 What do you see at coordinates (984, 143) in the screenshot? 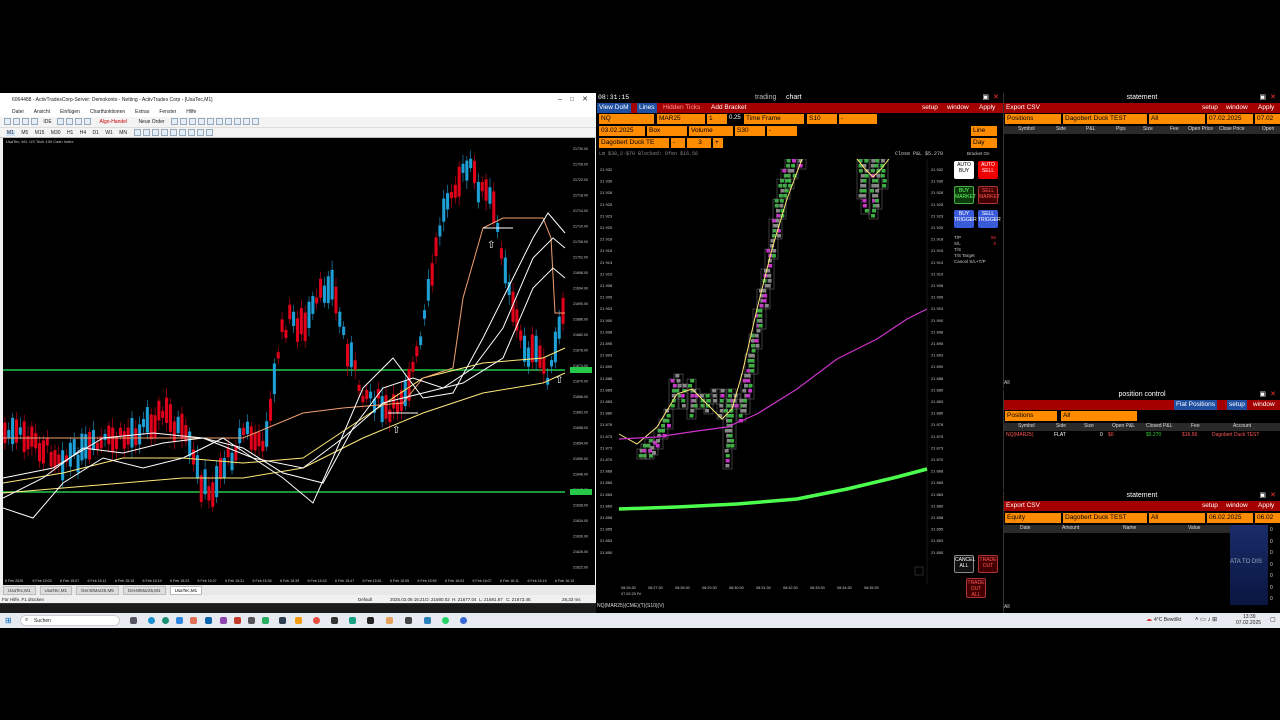
I see `day-select: Day` at bounding box center [984, 143].